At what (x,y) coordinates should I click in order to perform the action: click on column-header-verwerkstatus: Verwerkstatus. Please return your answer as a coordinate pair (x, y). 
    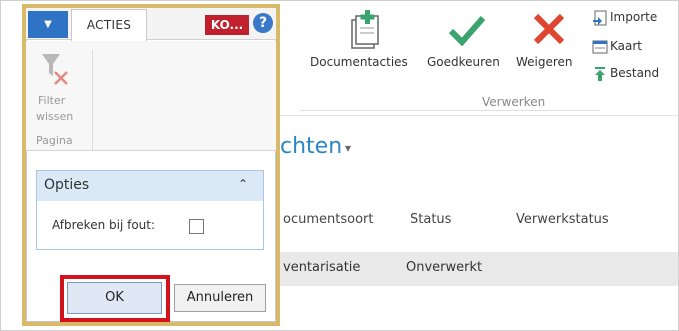
    Looking at the image, I should click on (562, 219).